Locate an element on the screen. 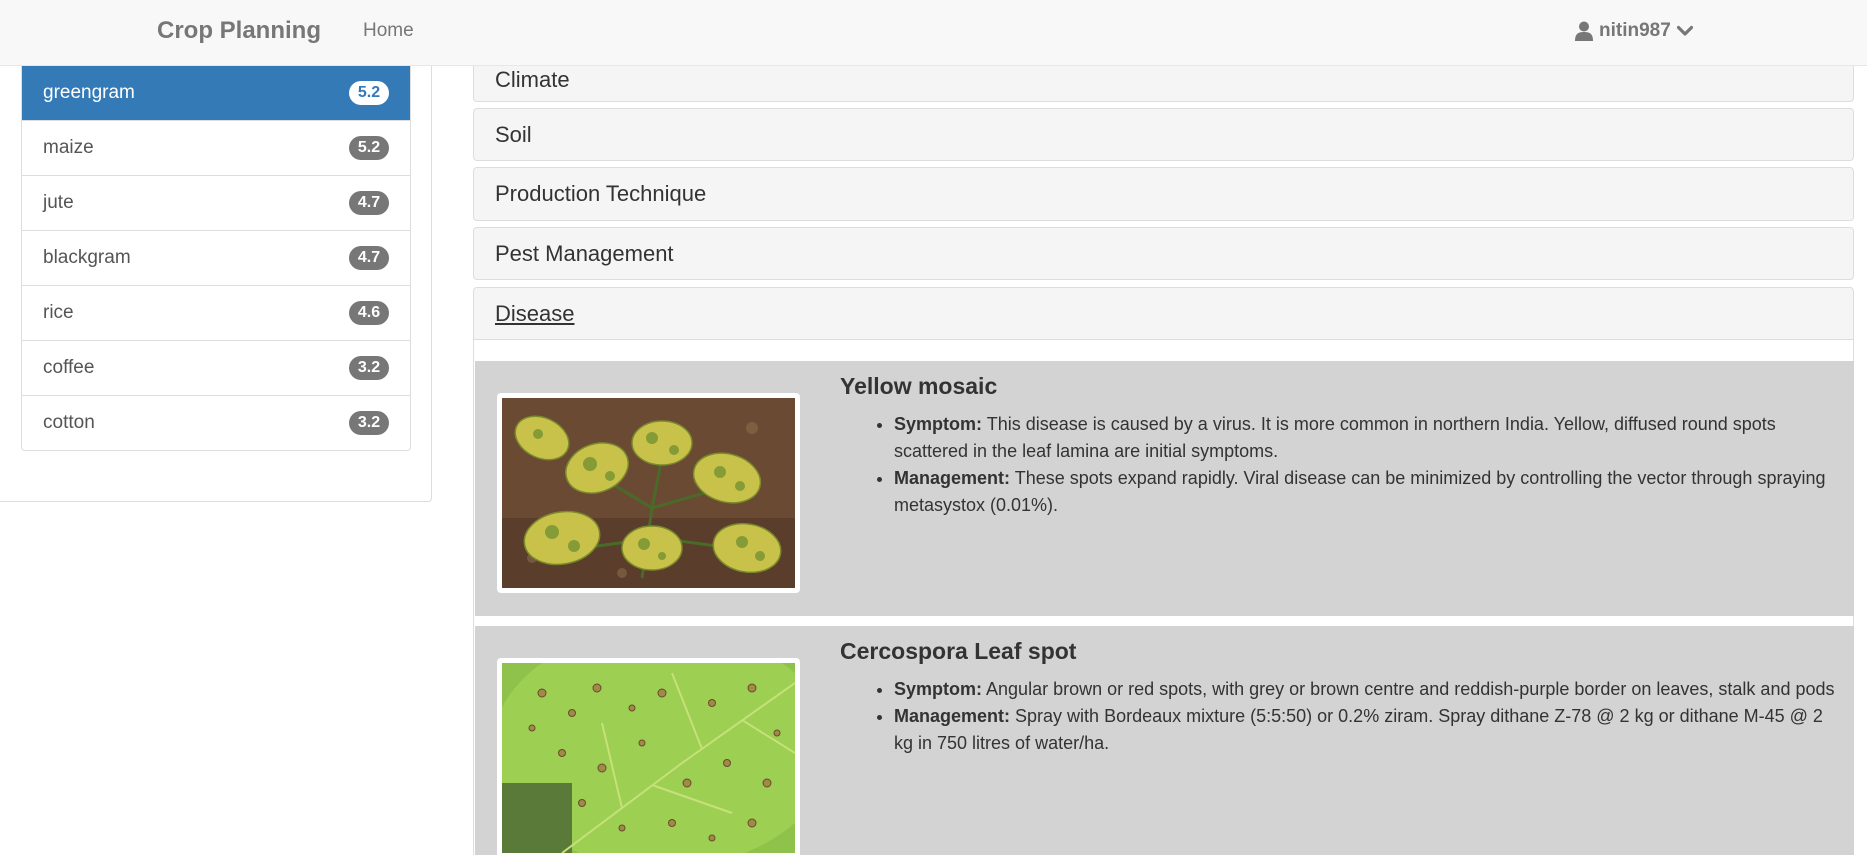 This screenshot has height=855, width=1867. nav-home-link: Home is located at coordinates (388, 31).